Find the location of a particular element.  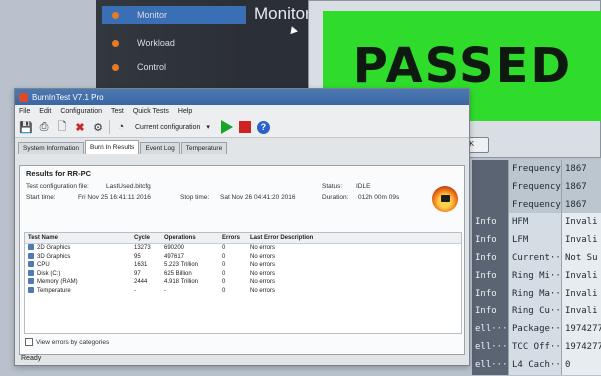

table-row: Temperature - - 0 No errors is located at coordinates (243, 291).